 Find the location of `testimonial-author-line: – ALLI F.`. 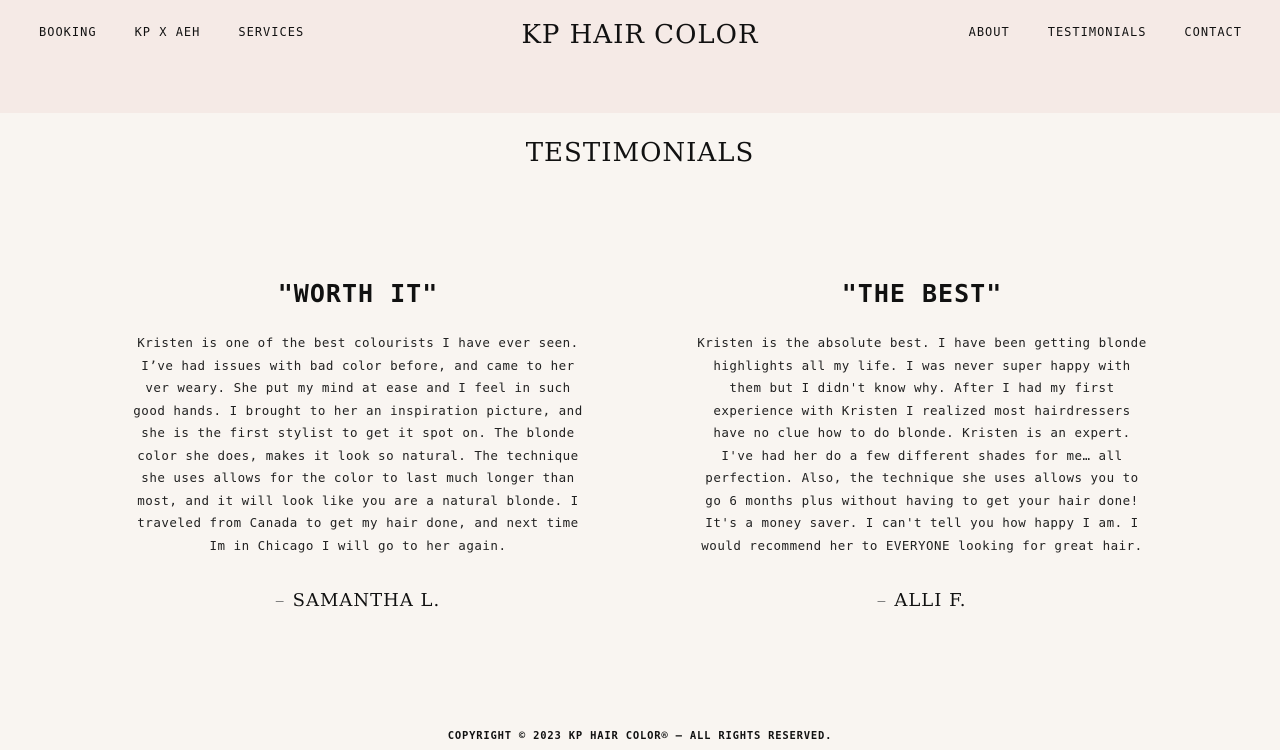

testimonial-author-line: – ALLI F. is located at coordinates (922, 600).